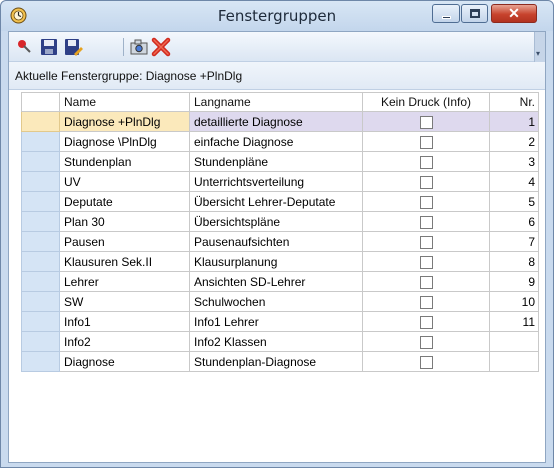 This screenshot has width=554, height=468. I want to click on column-header-langname: Langname, so click(276, 102).